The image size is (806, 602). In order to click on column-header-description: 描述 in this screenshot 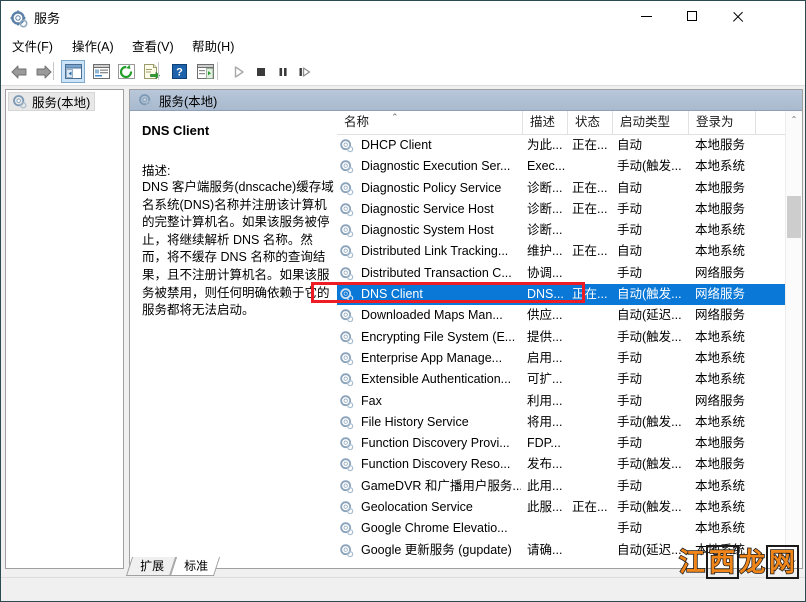, I will do `click(545, 122)`.